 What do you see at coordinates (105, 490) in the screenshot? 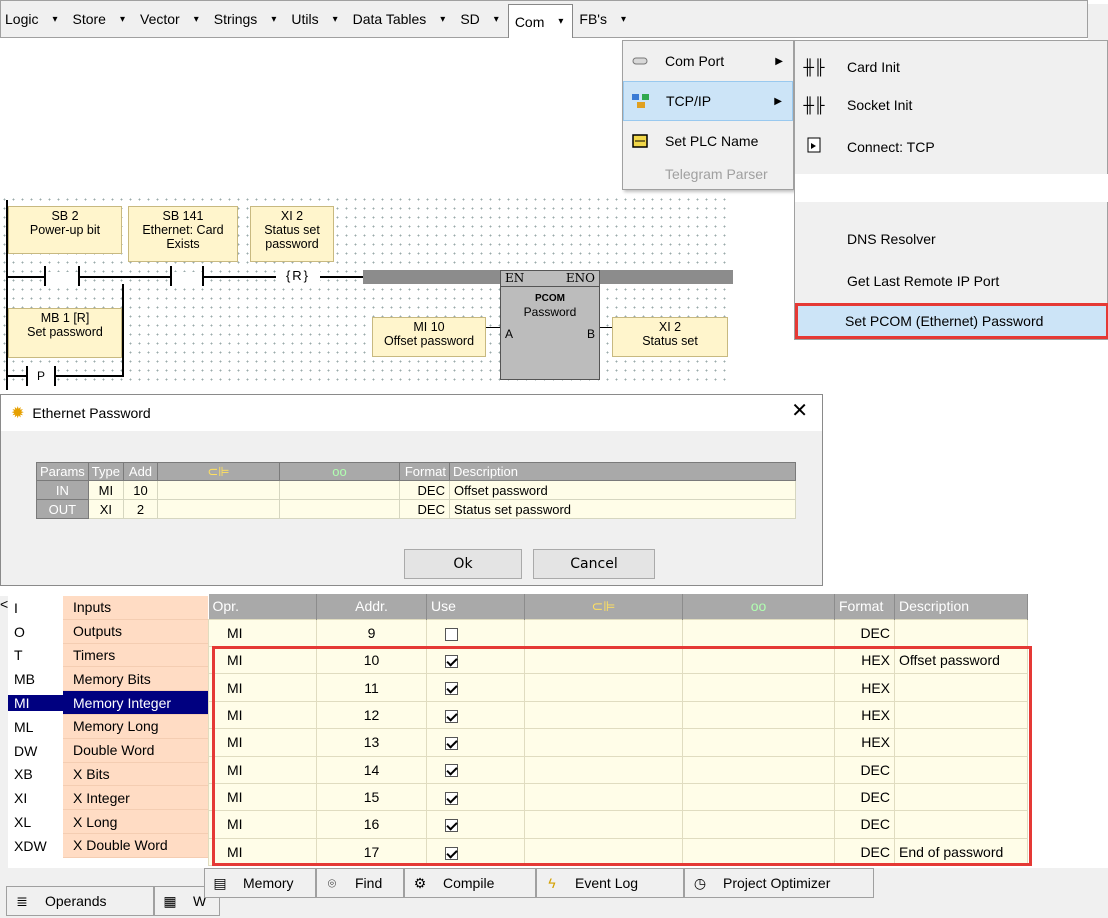
I see `type-cell: MI` at bounding box center [105, 490].